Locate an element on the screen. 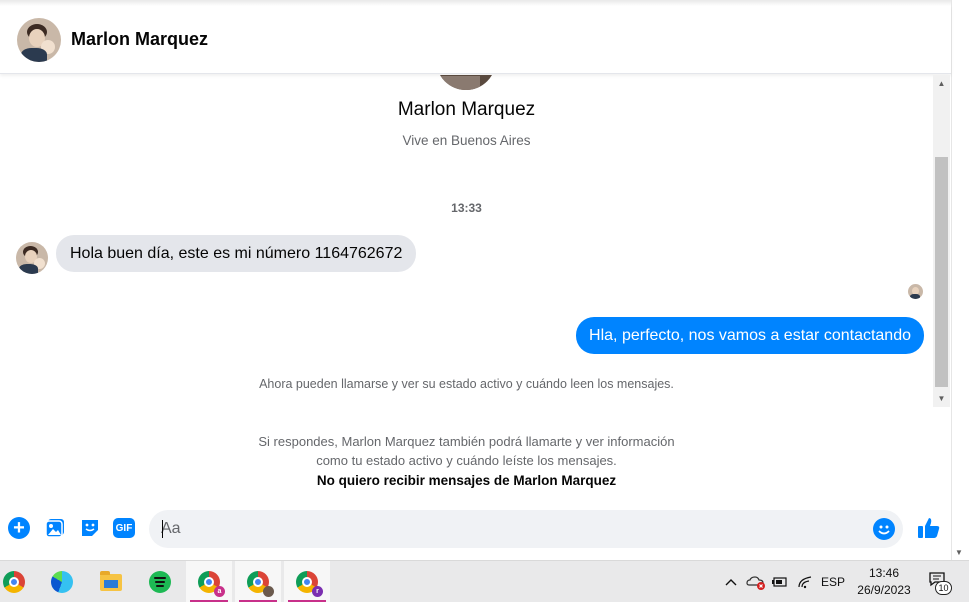 This screenshot has width=969, height=602. scroll-down-arrow-icon: ▼ is located at coordinates (941, 398).